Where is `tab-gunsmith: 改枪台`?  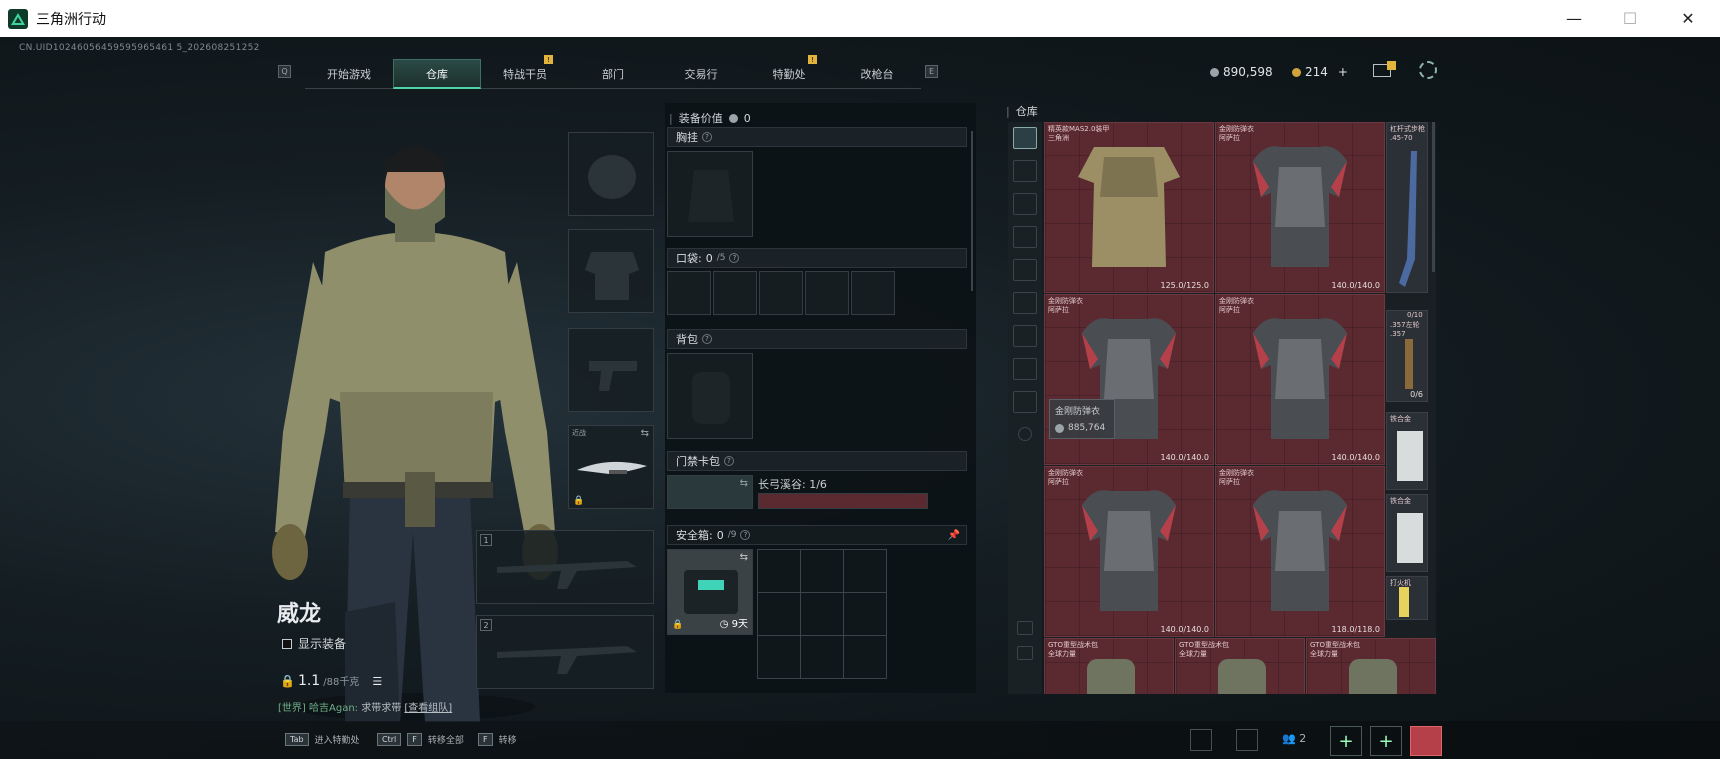
tab-gunsmith: 改枪台 is located at coordinates (877, 74).